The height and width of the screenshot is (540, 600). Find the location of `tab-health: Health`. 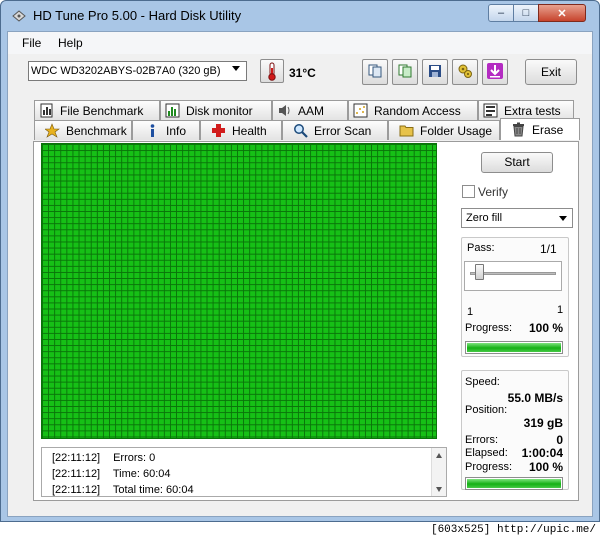

tab-health: Health is located at coordinates (241, 130).